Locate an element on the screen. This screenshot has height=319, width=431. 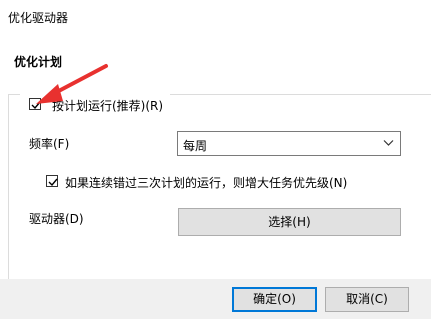
frequency-label: 频率(F) is located at coordinates (49, 144).